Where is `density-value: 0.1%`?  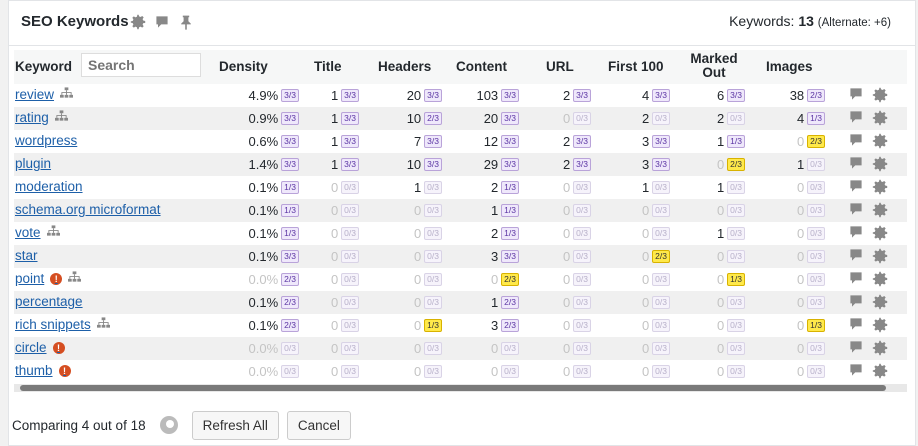 density-value: 0.1% is located at coordinates (263, 233).